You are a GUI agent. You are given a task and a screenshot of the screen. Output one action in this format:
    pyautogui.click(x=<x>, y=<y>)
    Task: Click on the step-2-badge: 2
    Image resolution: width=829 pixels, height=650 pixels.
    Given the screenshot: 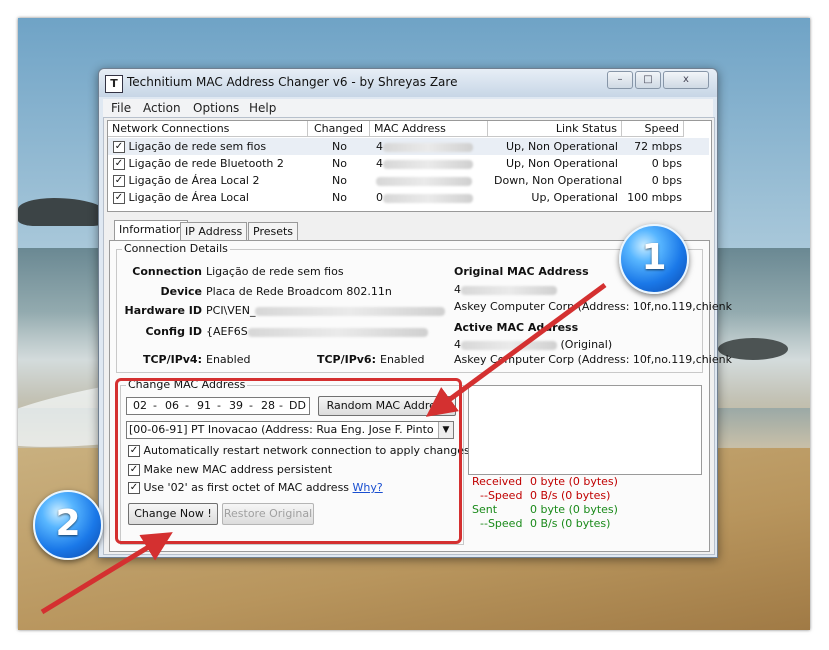 What is the action you would take?
    pyautogui.click(x=68, y=525)
    